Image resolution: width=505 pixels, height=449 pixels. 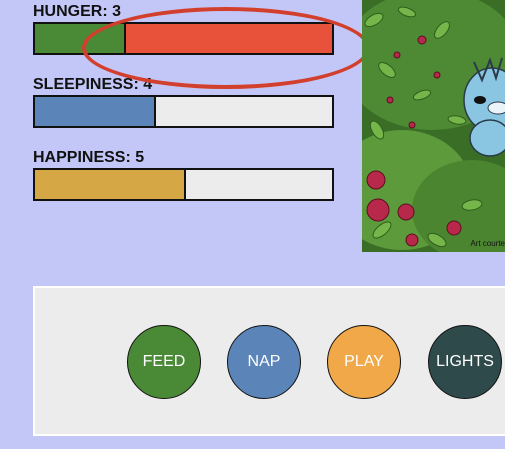 I want to click on sleepiness-bar, so click(x=183, y=111).